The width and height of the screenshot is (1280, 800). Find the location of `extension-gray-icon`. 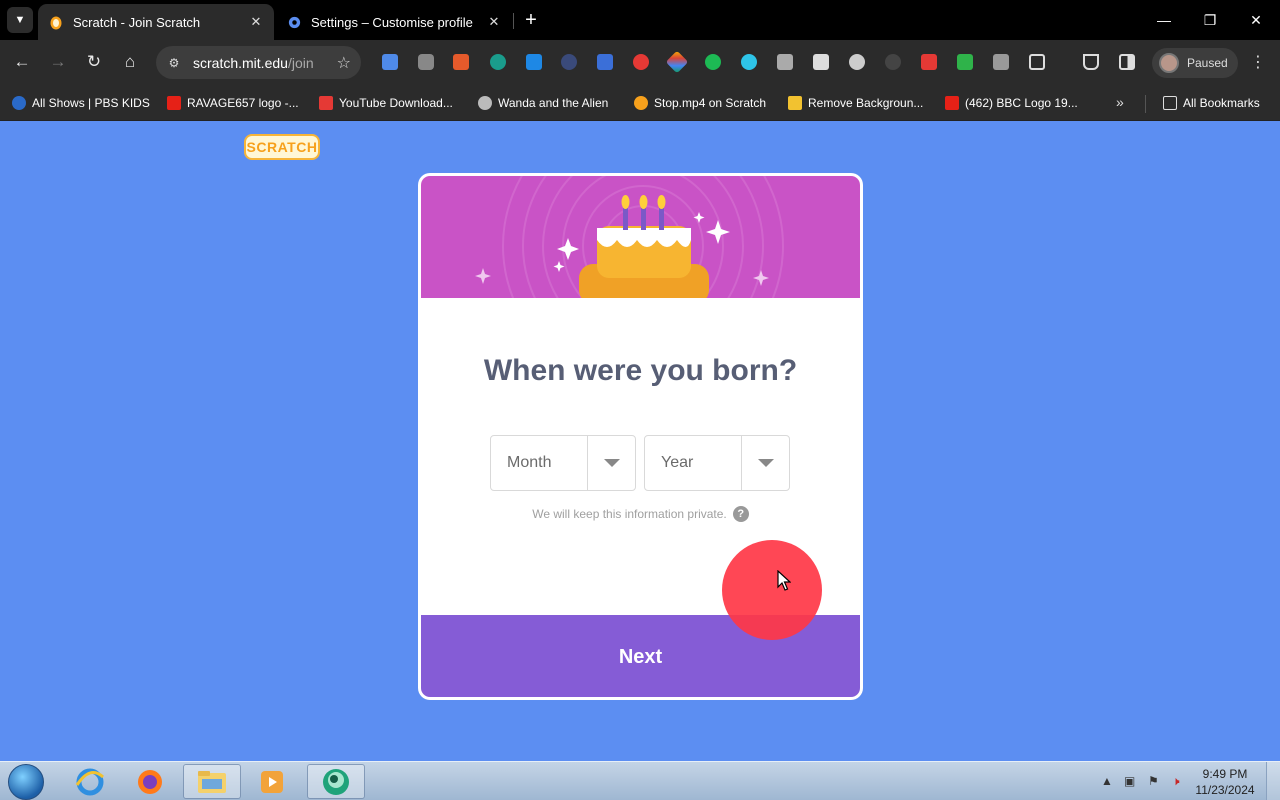

extension-gray-icon is located at coordinates (785, 62).